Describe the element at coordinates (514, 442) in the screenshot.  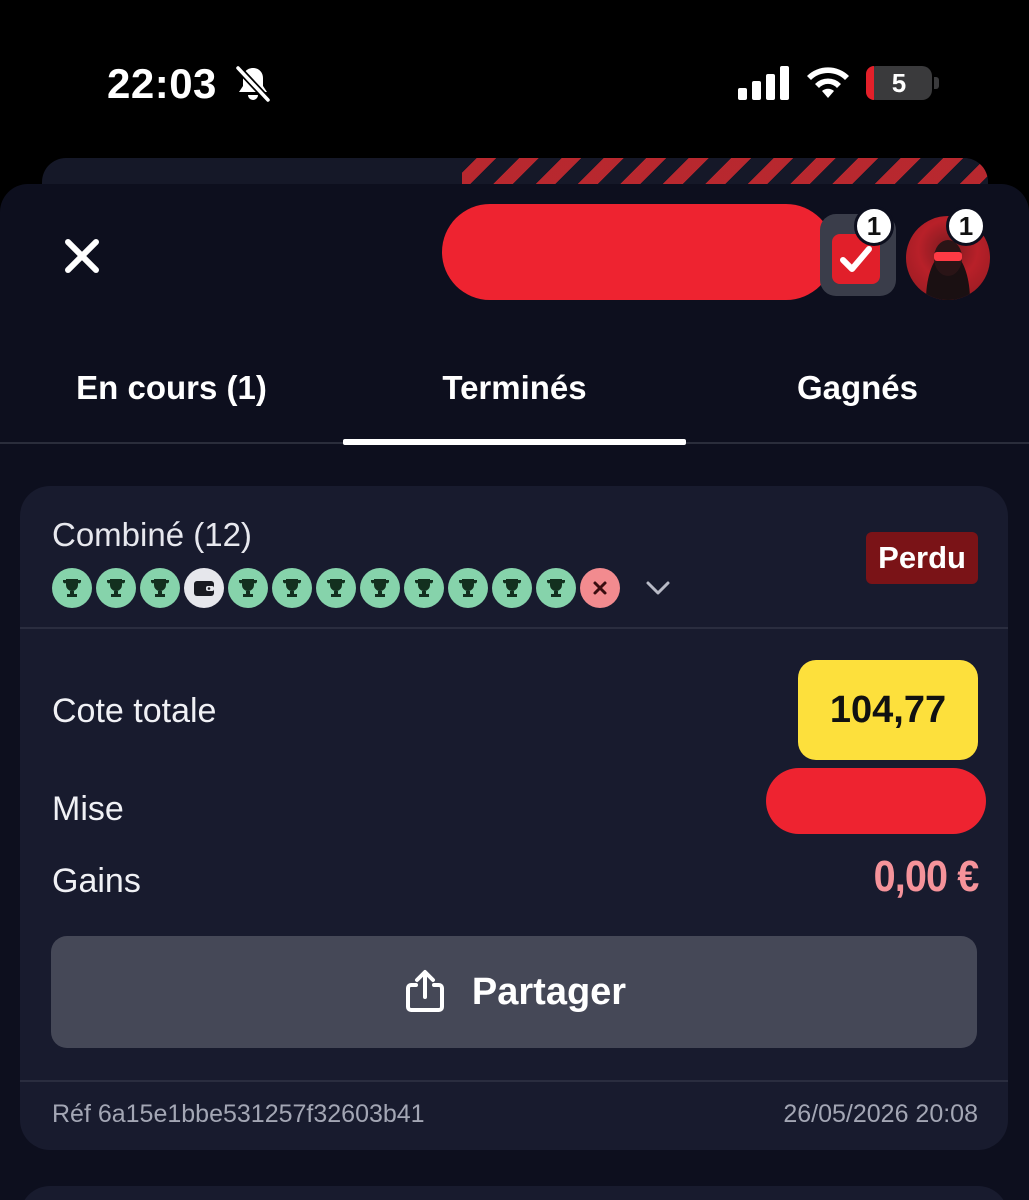
I see `active-tab-indicator` at that location.